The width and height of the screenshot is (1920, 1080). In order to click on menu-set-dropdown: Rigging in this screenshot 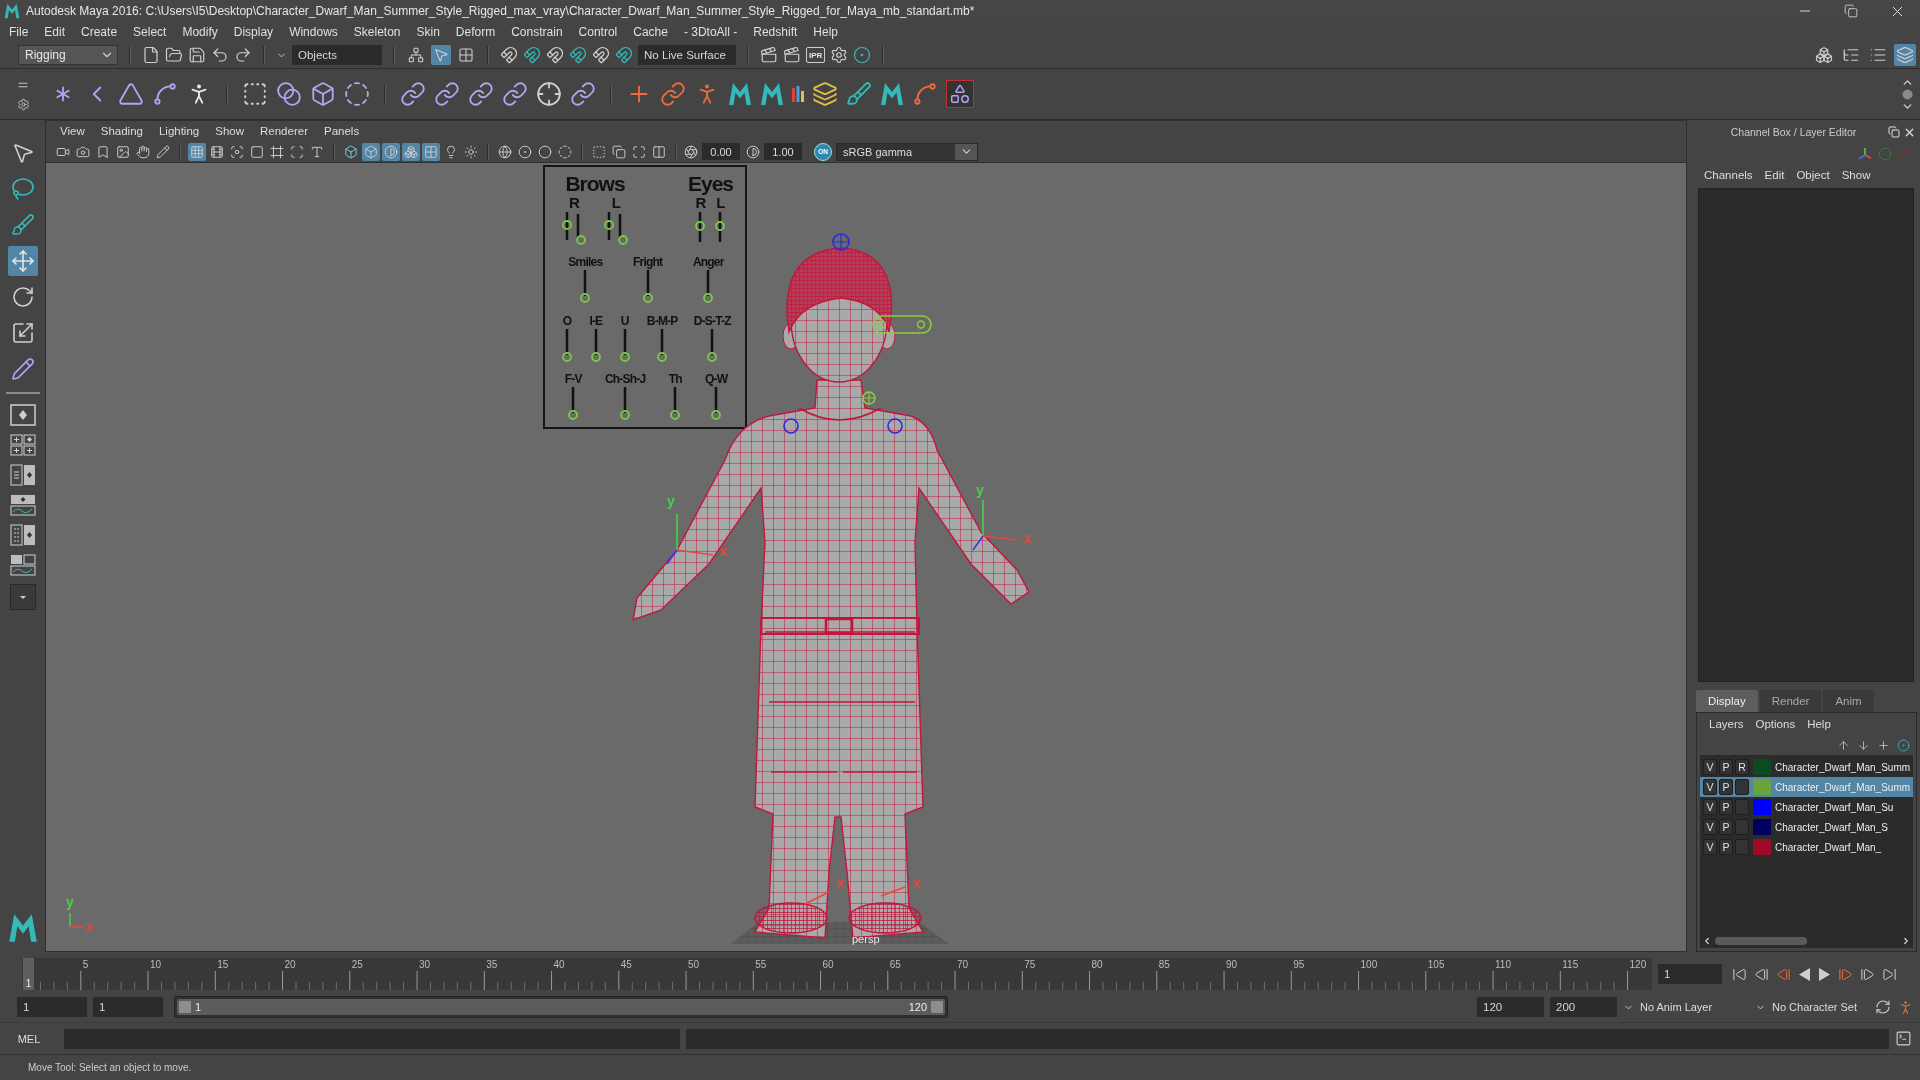, I will do `click(68, 55)`.